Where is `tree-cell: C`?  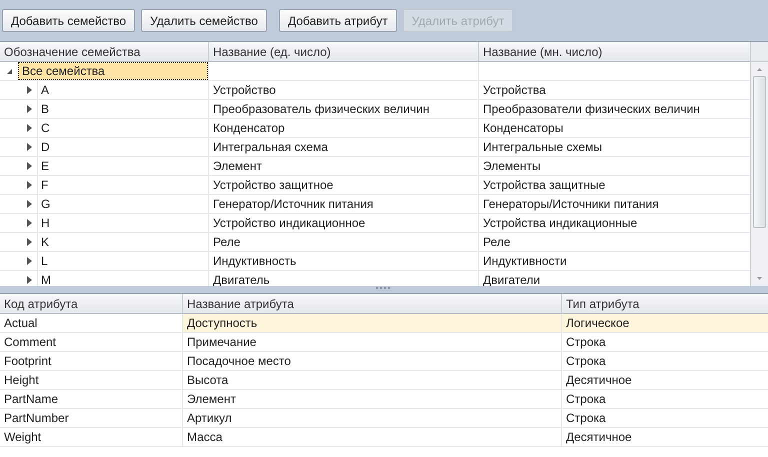 tree-cell: C is located at coordinates (123, 128).